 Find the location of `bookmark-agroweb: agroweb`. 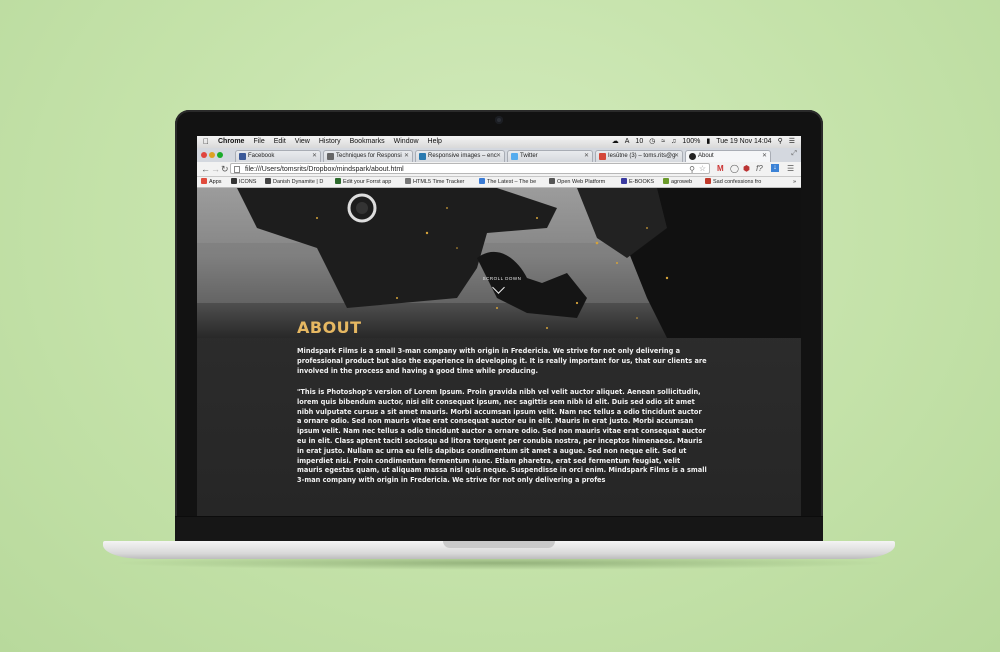

bookmark-agroweb: agroweb is located at coordinates (677, 182).